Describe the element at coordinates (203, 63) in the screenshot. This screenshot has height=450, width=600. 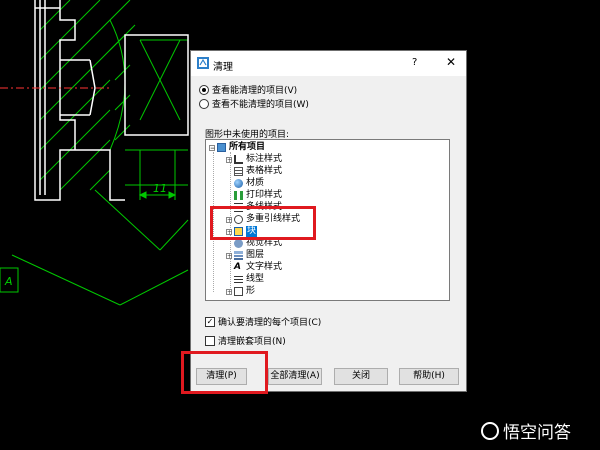
I see `app-icon` at that location.